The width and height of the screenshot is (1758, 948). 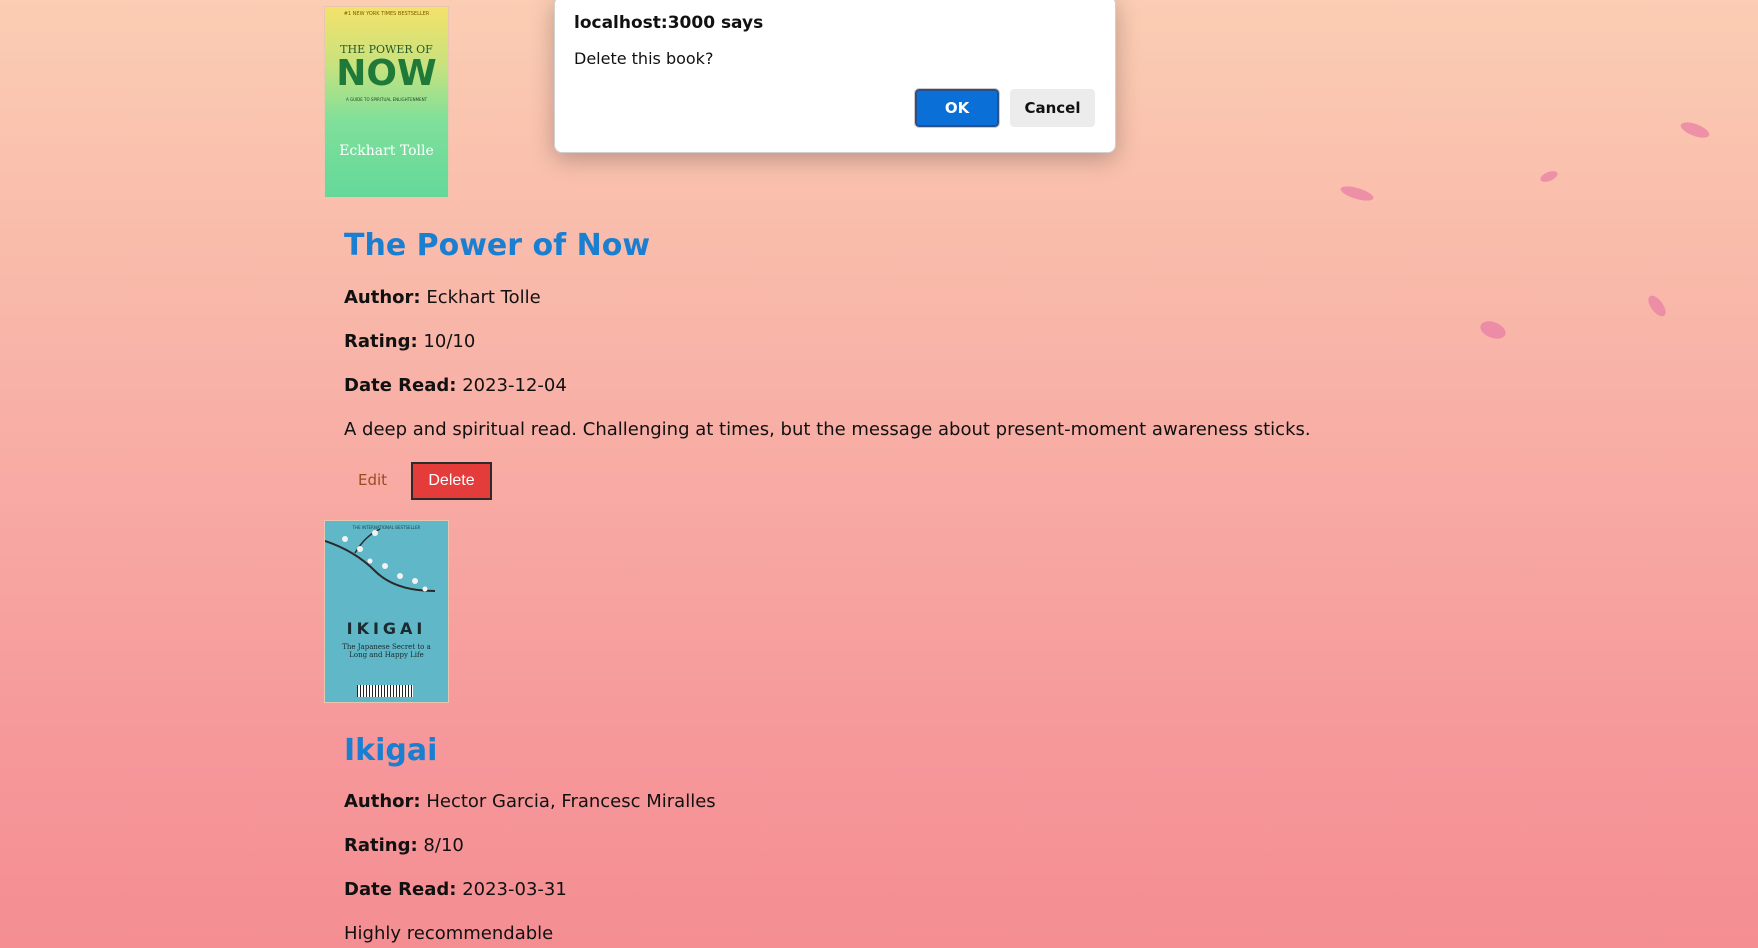 I want to click on cover-title-line2: NOW, so click(x=386, y=73).